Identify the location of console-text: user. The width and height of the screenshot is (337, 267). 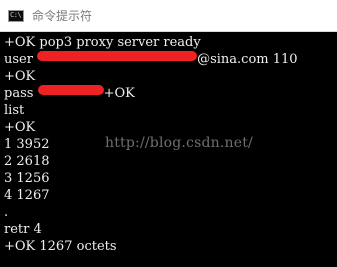
(18, 59).